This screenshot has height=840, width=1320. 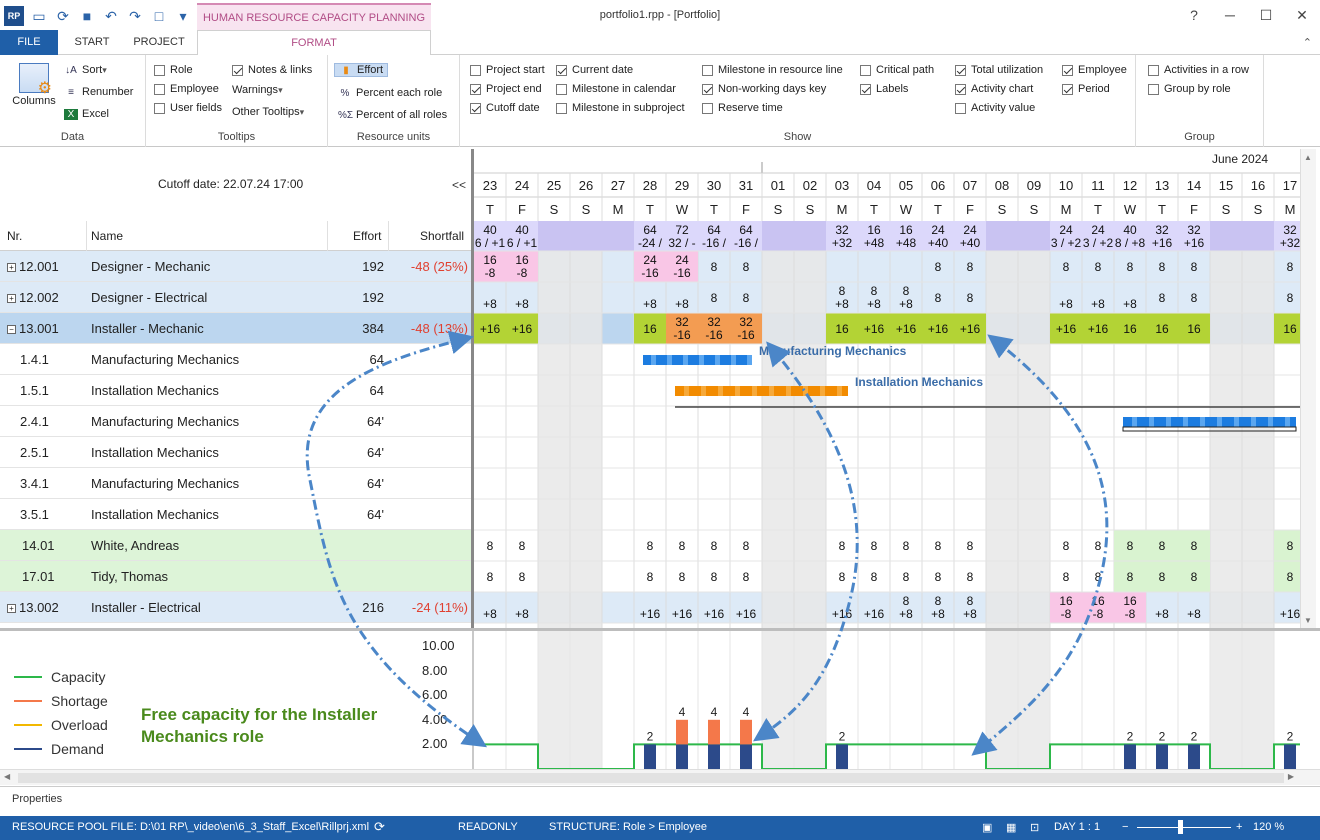 I want to click on redo-icon: ↷, so click(x=135, y=16).